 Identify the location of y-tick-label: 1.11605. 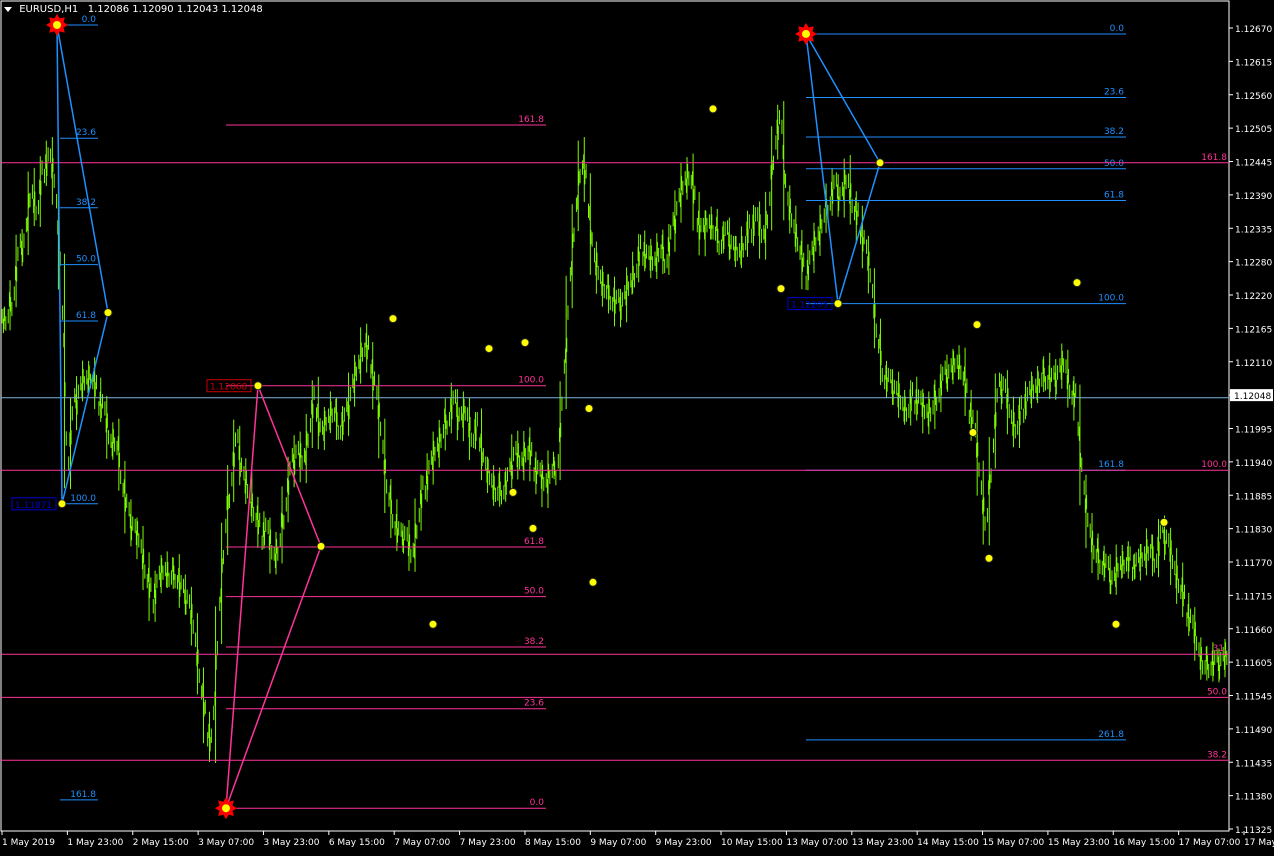
(1253, 664).